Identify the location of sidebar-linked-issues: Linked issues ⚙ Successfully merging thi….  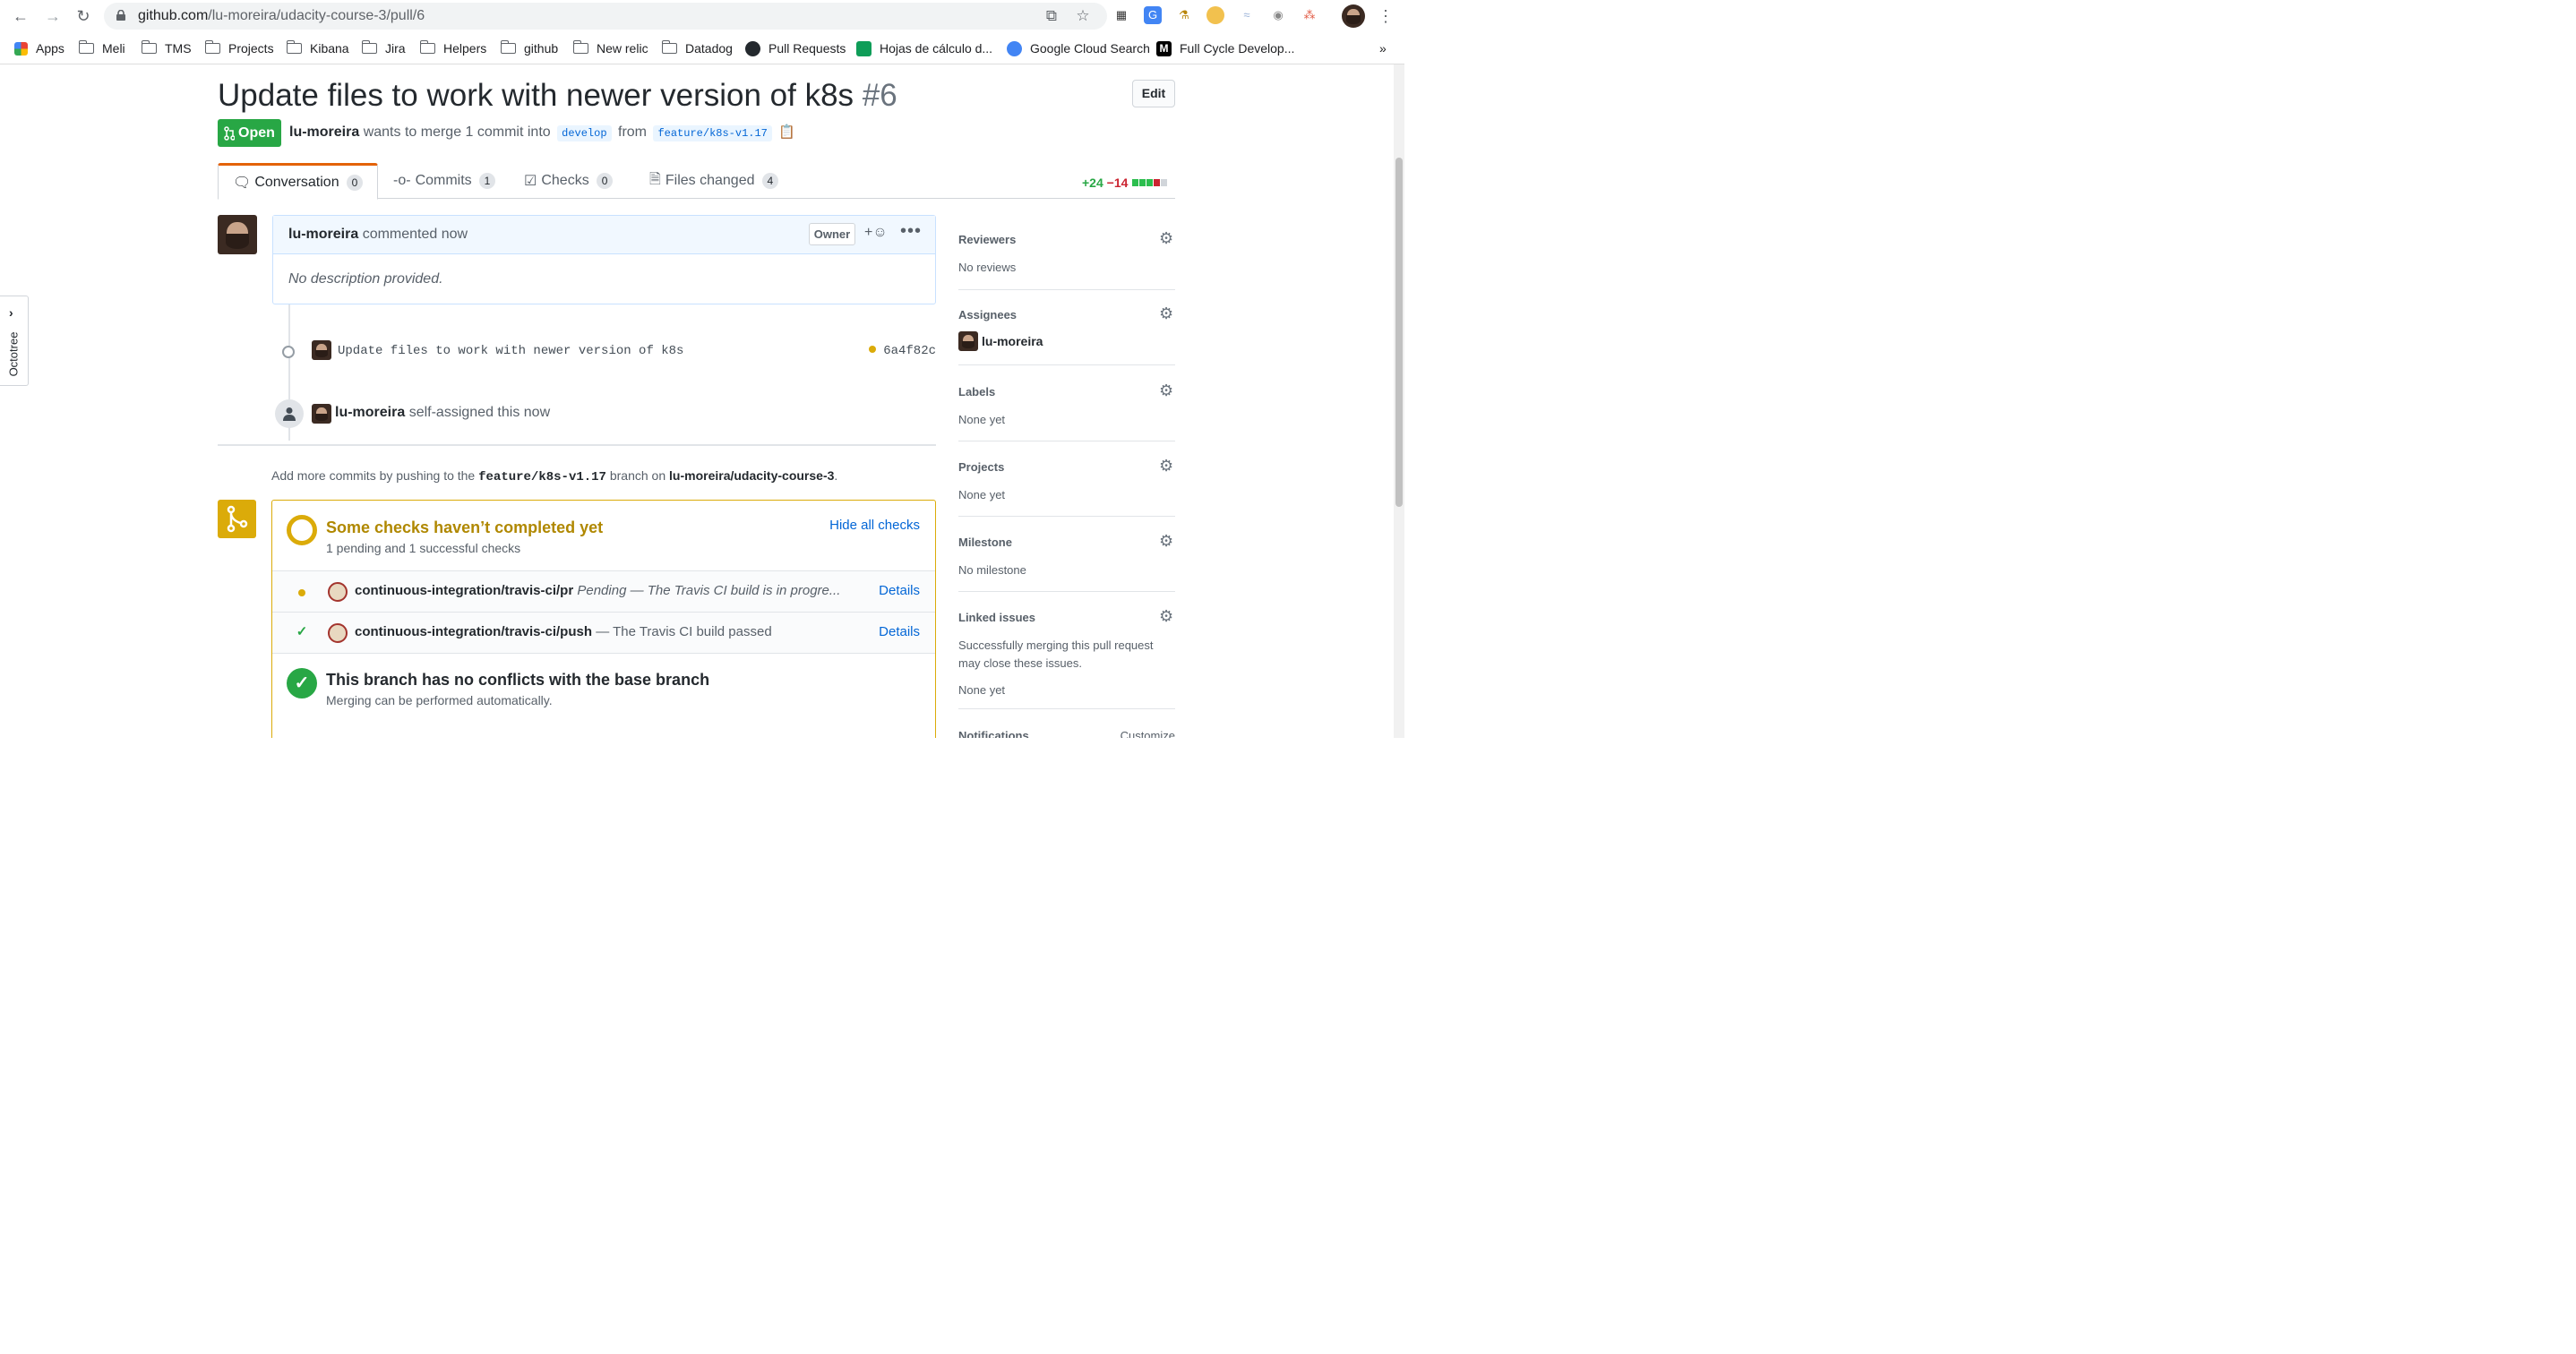
(1066, 658).